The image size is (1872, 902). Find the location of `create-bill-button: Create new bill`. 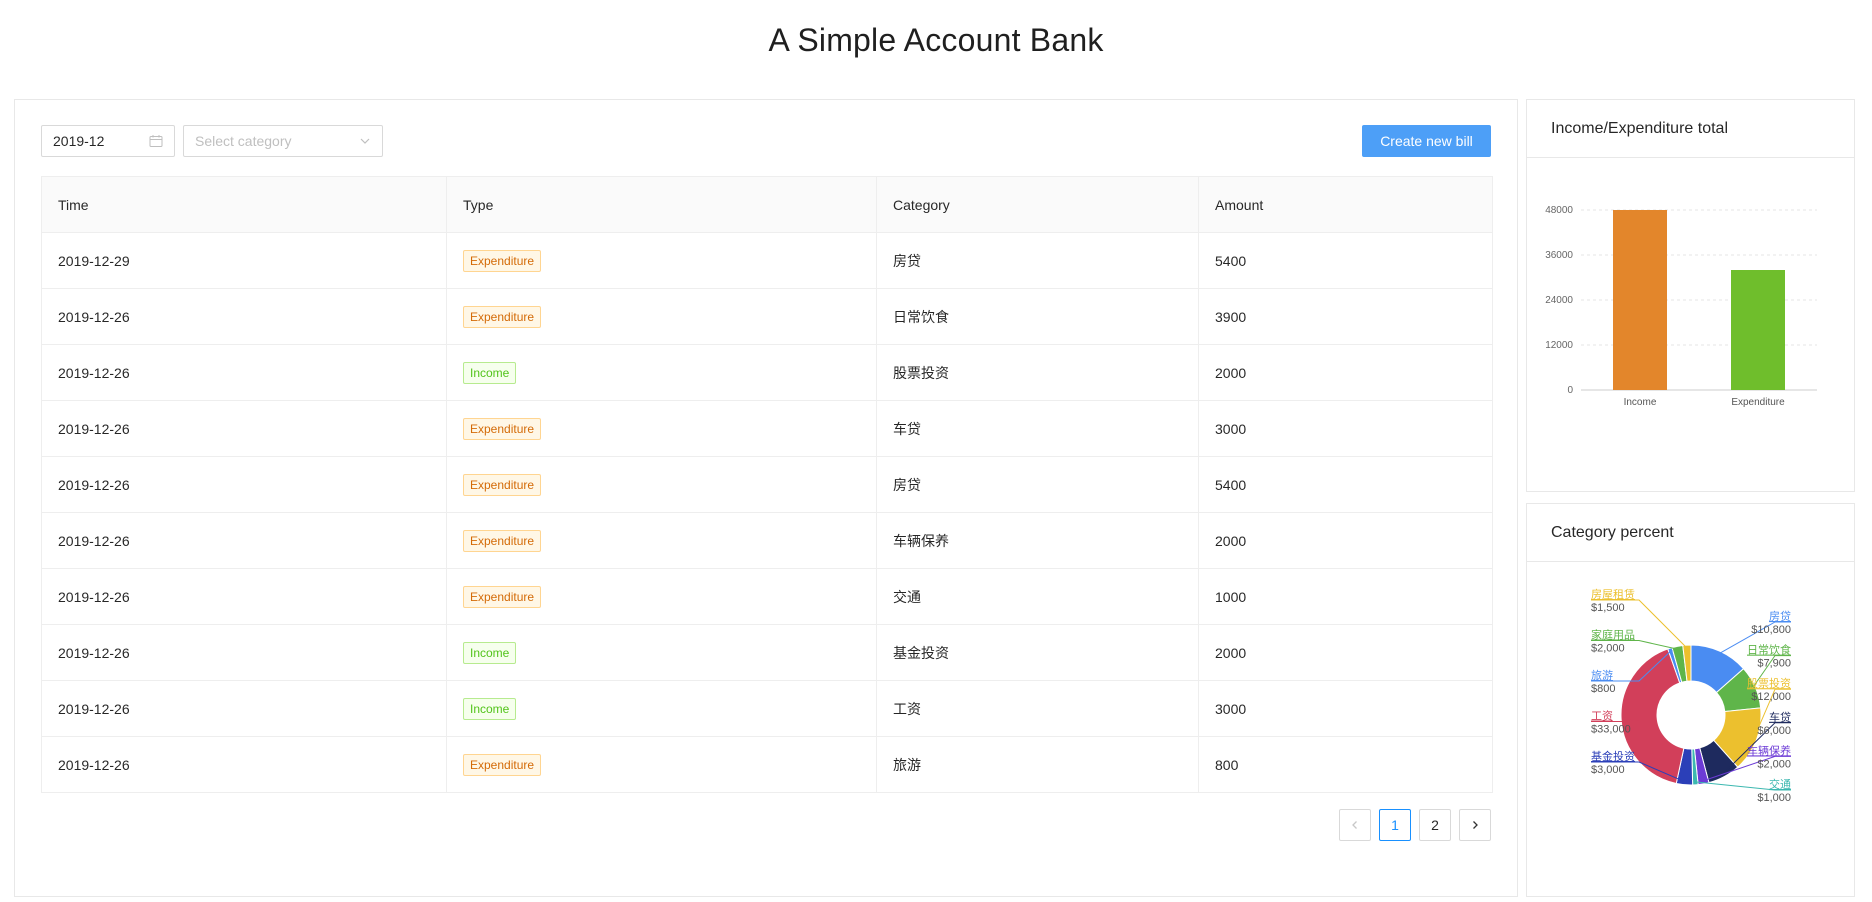

create-bill-button: Create new bill is located at coordinates (1426, 141).